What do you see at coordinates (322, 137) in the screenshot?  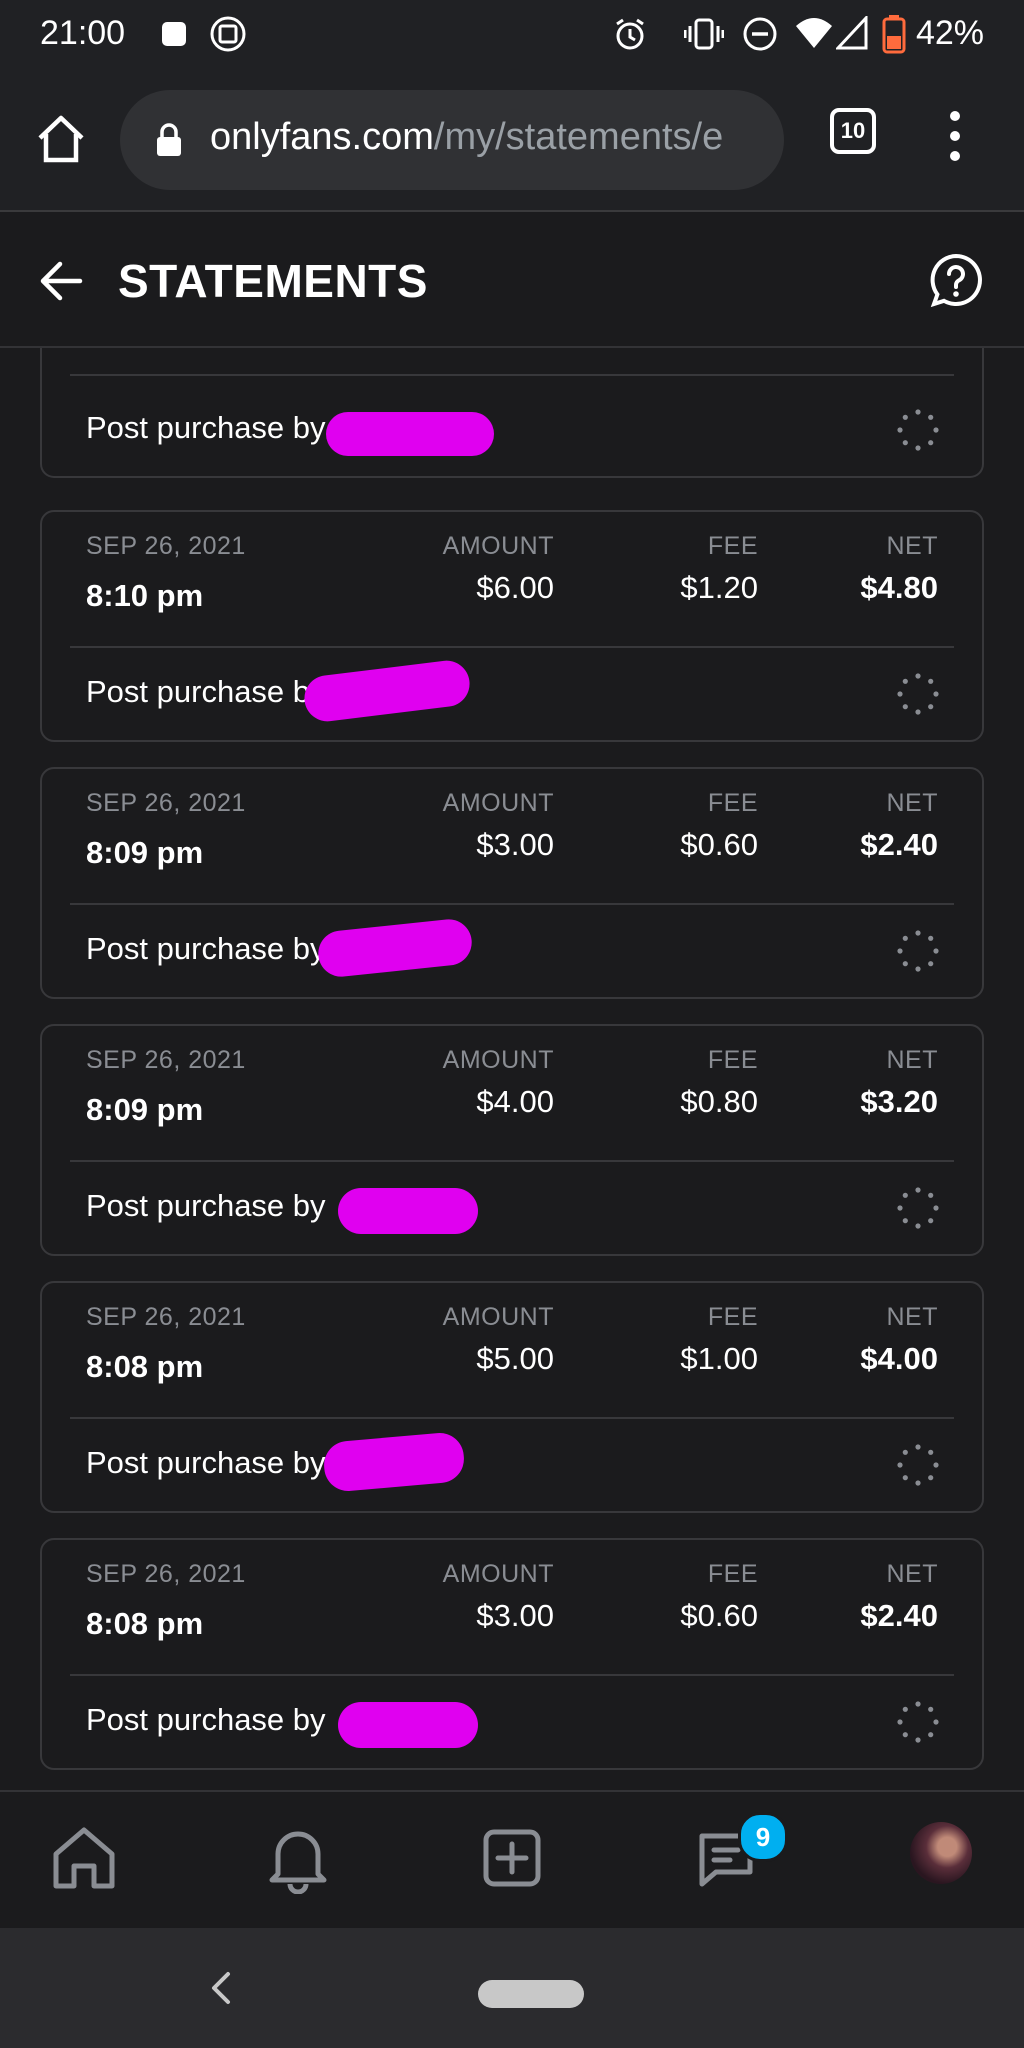 I see `url-domain: onlyfans.com` at bounding box center [322, 137].